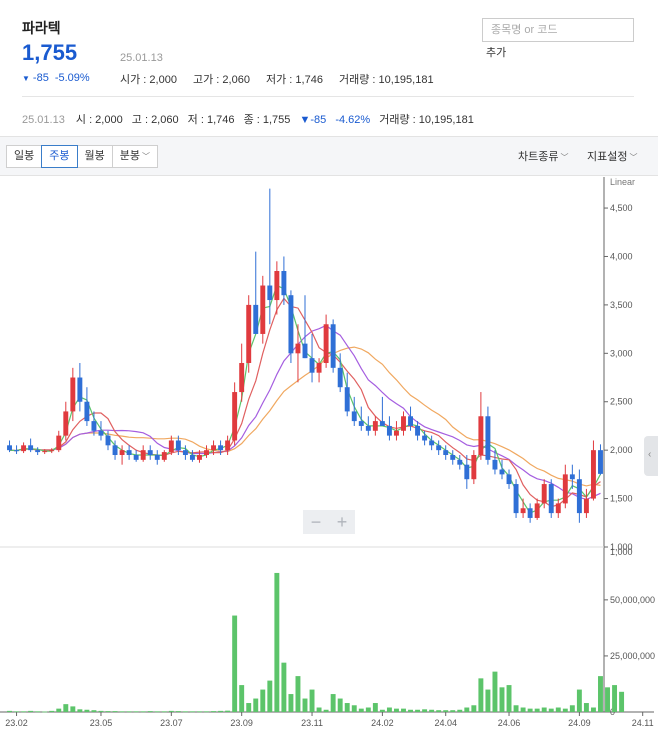  Describe the element at coordinates (621, 450) in the screenshot. I see `price-tick-label: 2,000` at that location.